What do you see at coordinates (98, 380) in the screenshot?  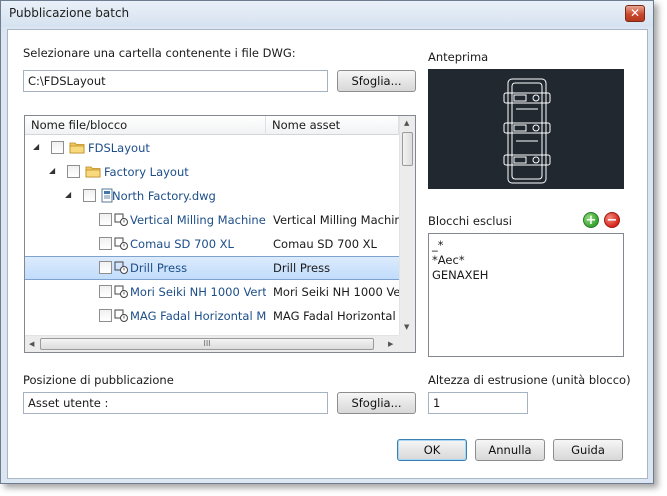 I see `publish-location-label: Posizione di pubblicazione` at bounding box center [98, 380].